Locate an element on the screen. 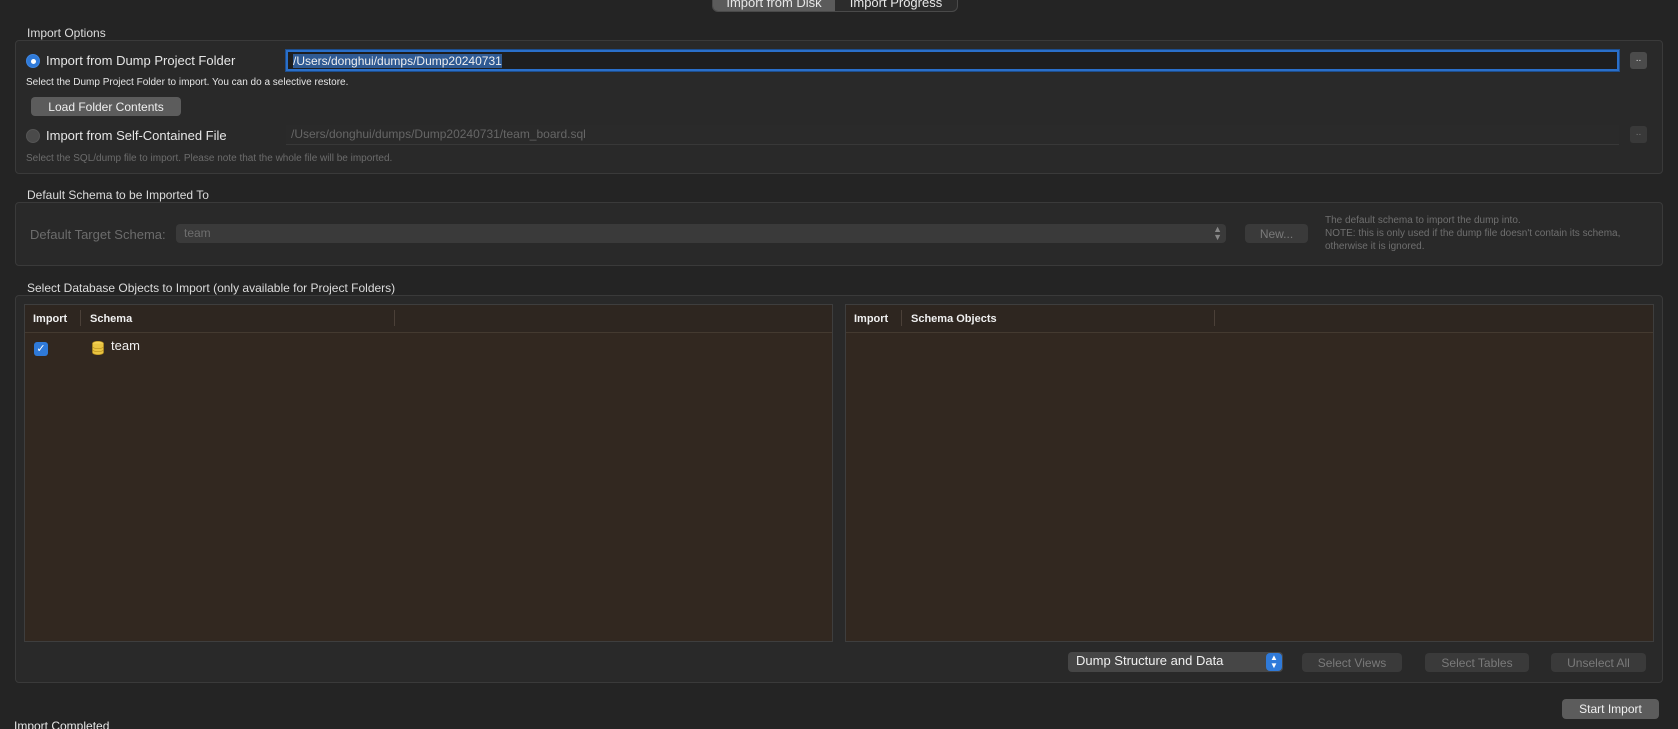  tab-import-from-disk: Import from Disk is located at coordinates (774, 5).